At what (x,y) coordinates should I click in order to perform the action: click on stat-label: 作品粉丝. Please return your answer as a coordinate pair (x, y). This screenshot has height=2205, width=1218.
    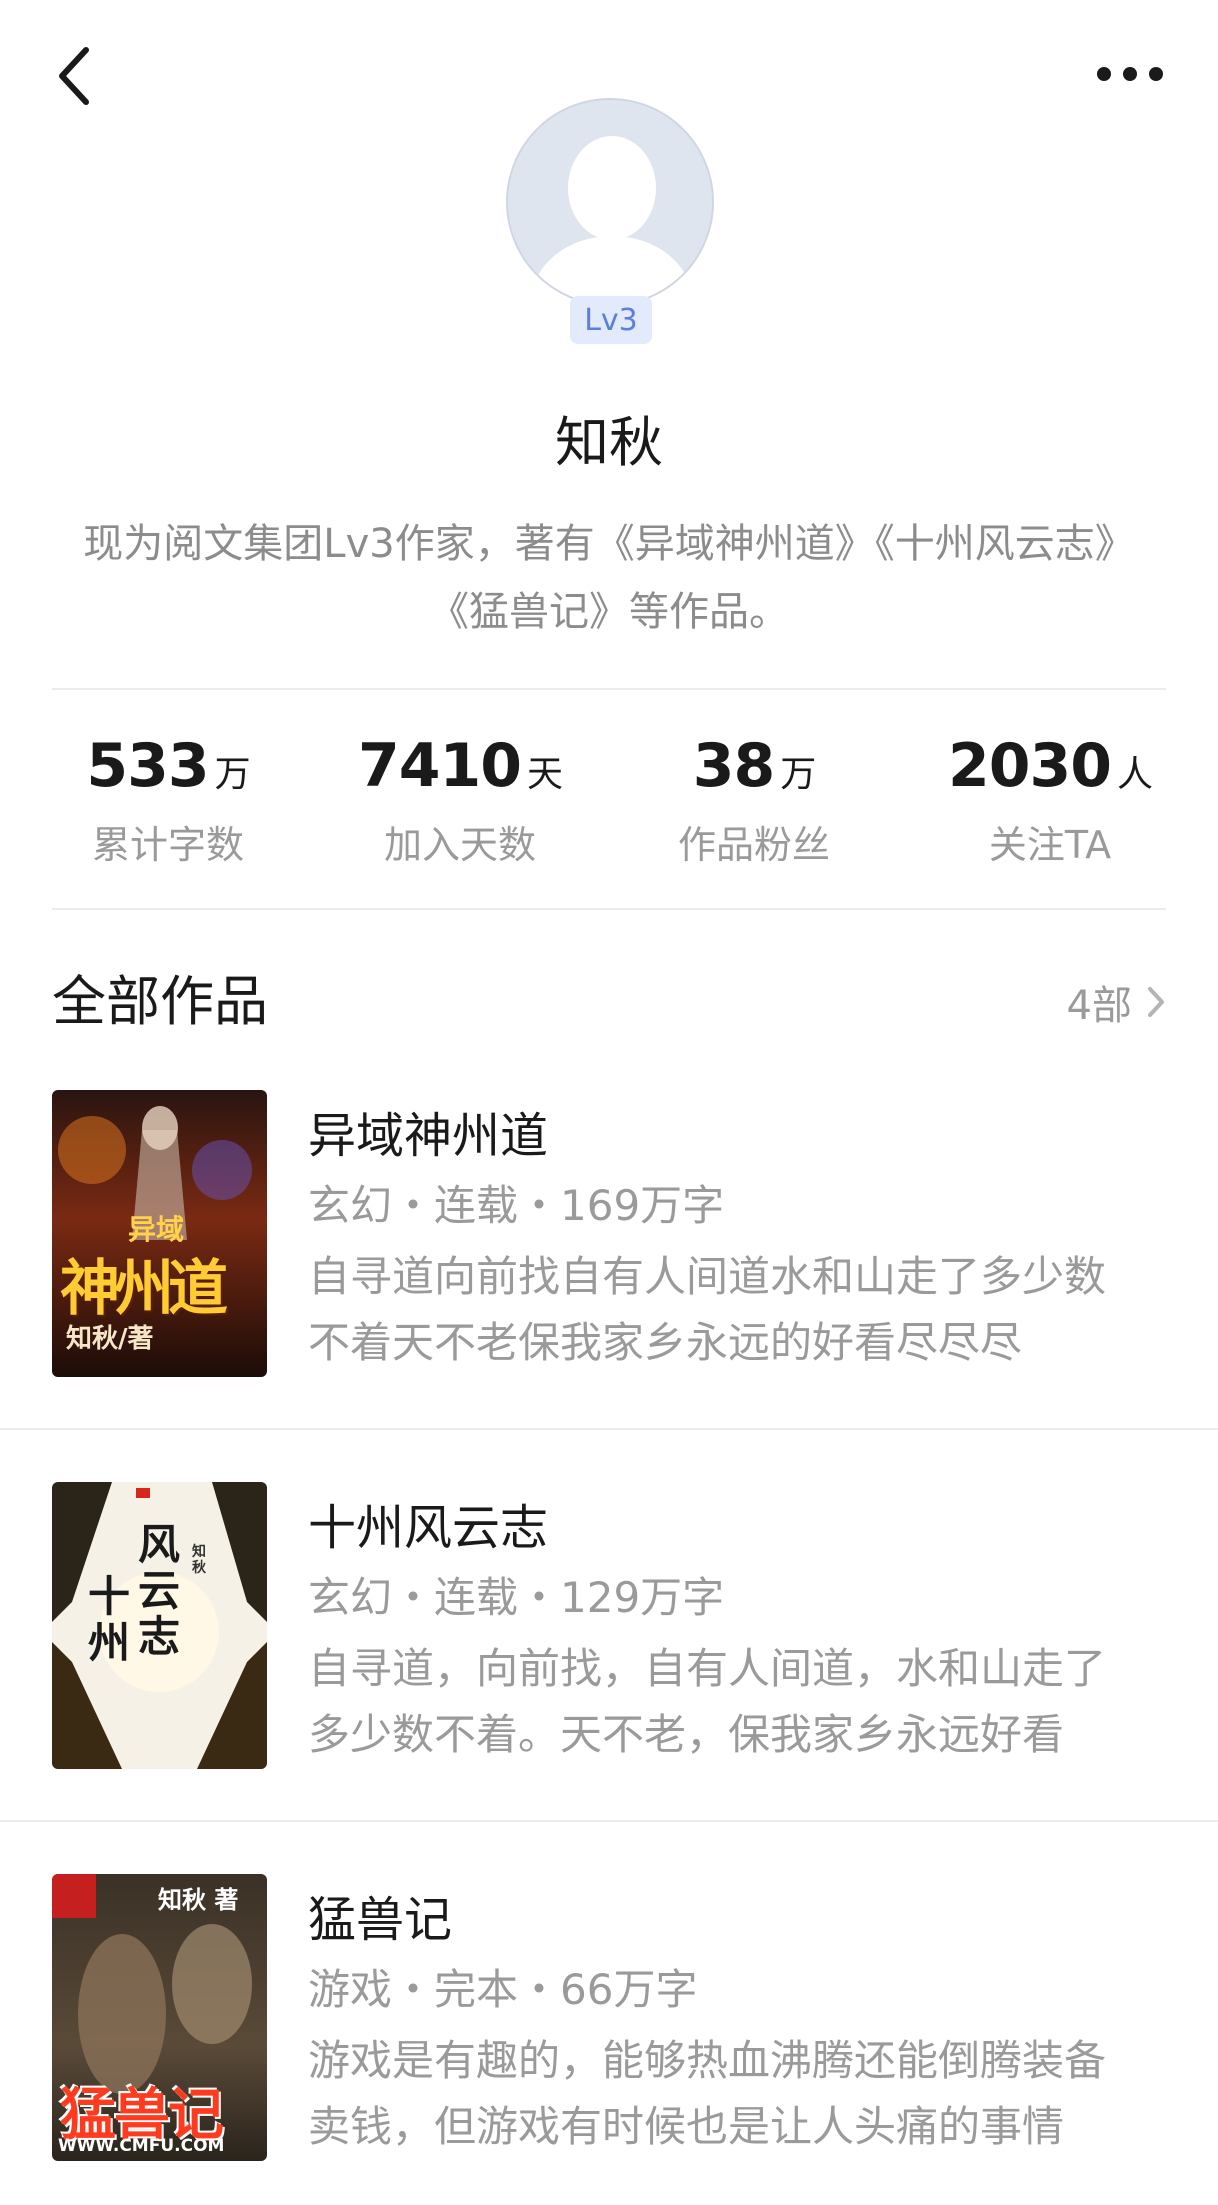
    Looking at the image, I should click on (753, 845).